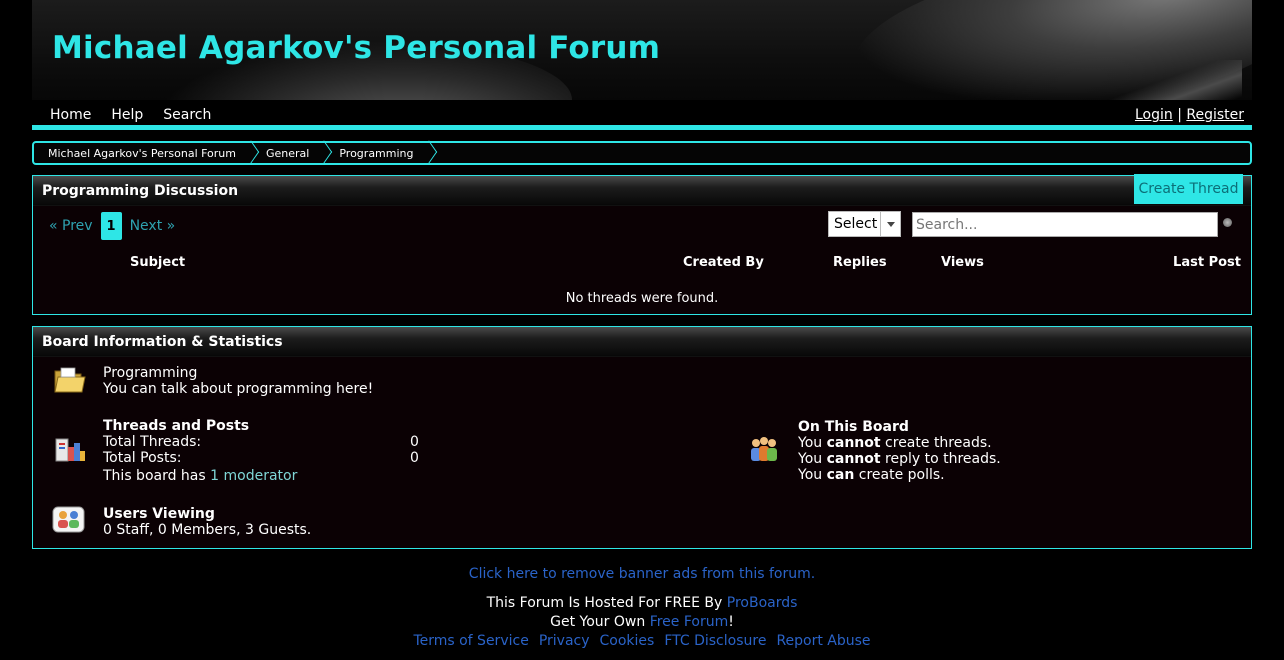 The width and height of the screenshot is (1284, 660). Describe the element at coordinates (302, 153) in the screenshot. I see `breadcrumb-item-general: General` at that location.